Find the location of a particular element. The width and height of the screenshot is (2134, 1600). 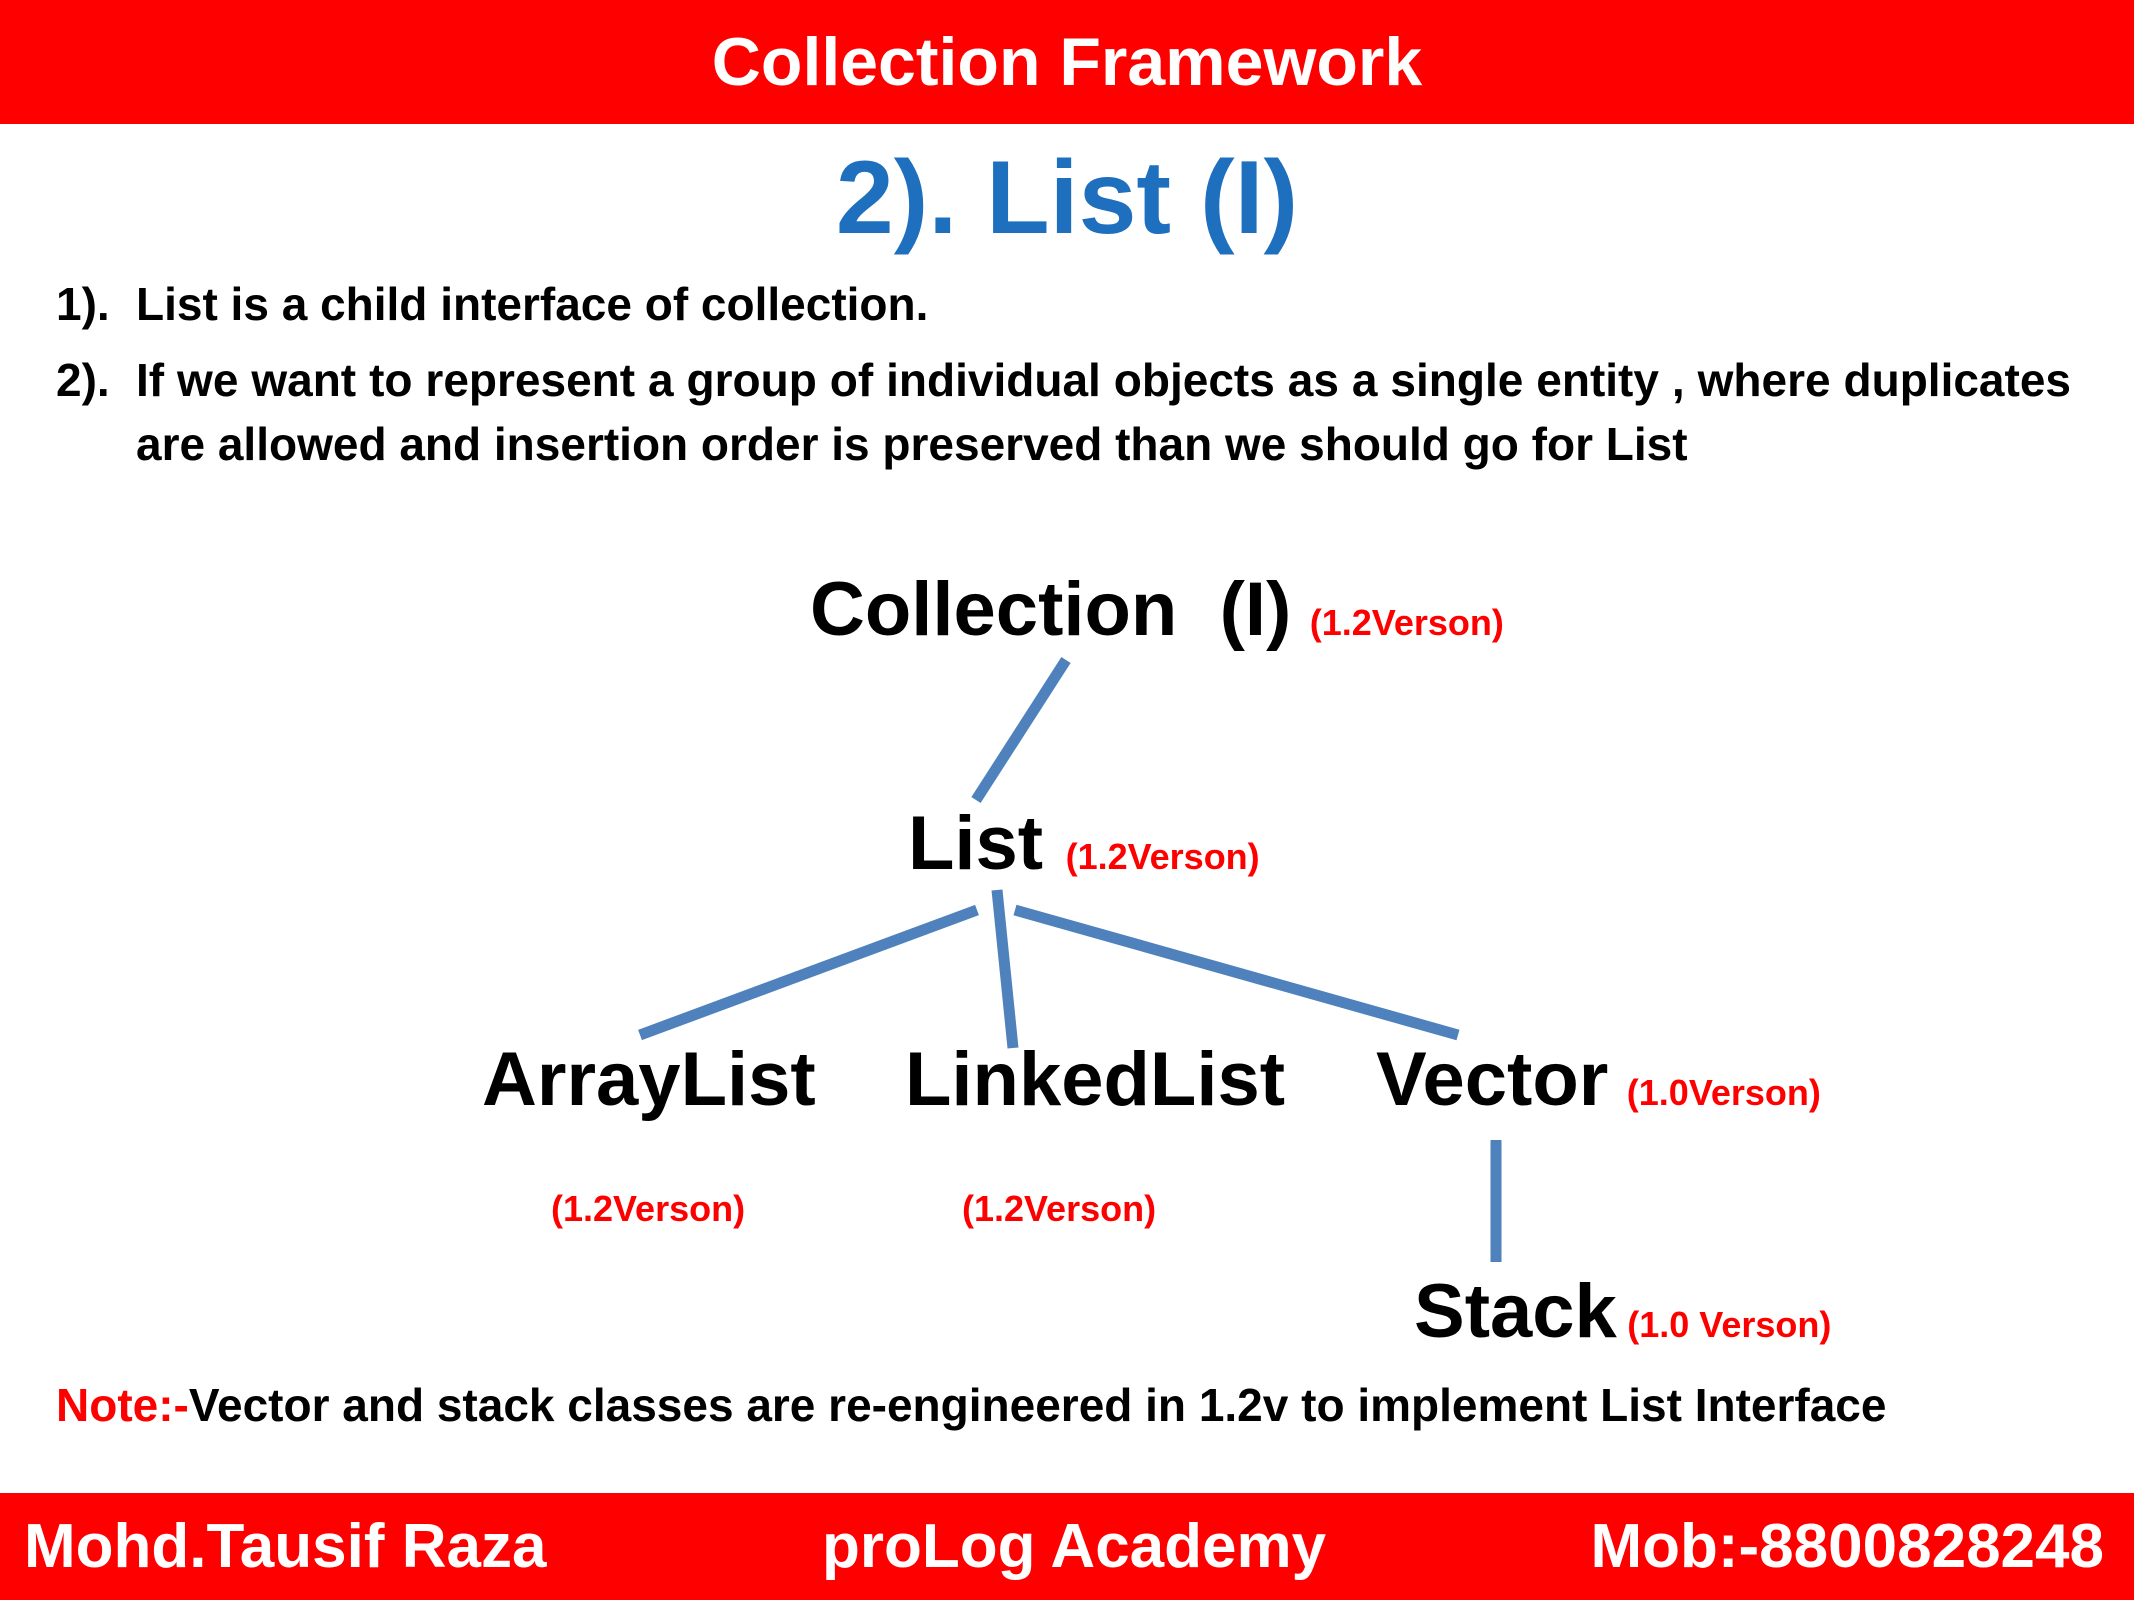

node-arraylist-name: ArrayList is located at coordinates (649, 1079).